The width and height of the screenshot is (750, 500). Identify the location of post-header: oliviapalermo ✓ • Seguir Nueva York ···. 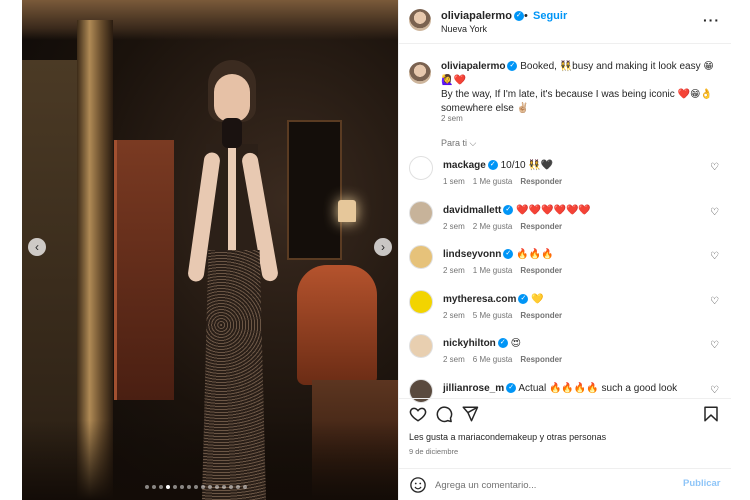
(565, 22).